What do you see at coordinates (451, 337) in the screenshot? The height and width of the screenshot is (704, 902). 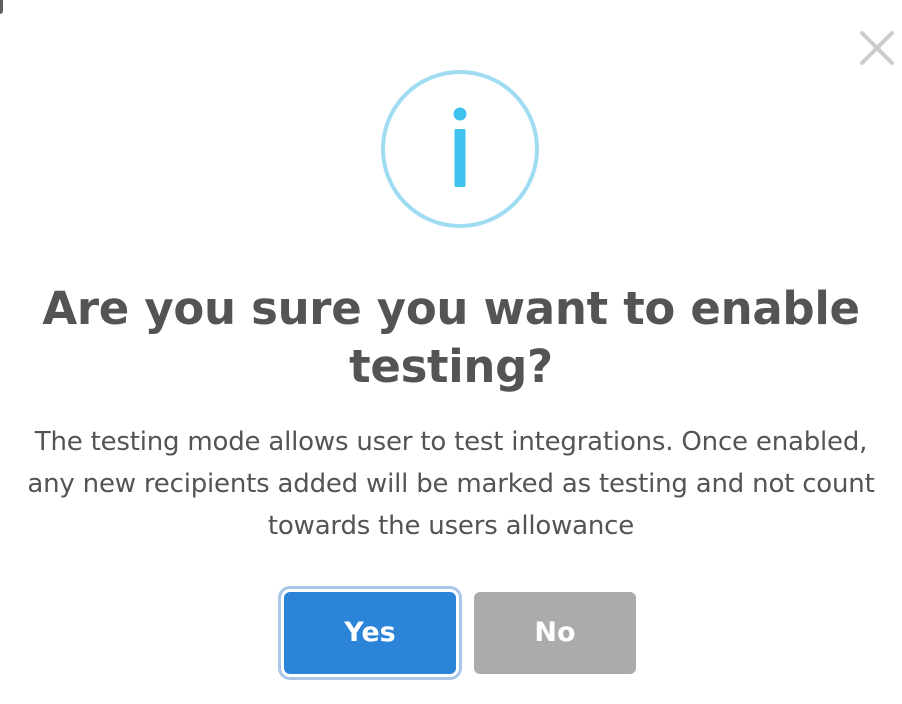 I see `dialog-title: Are you sure you want to enable testing?` at bounding box center [451, 337].